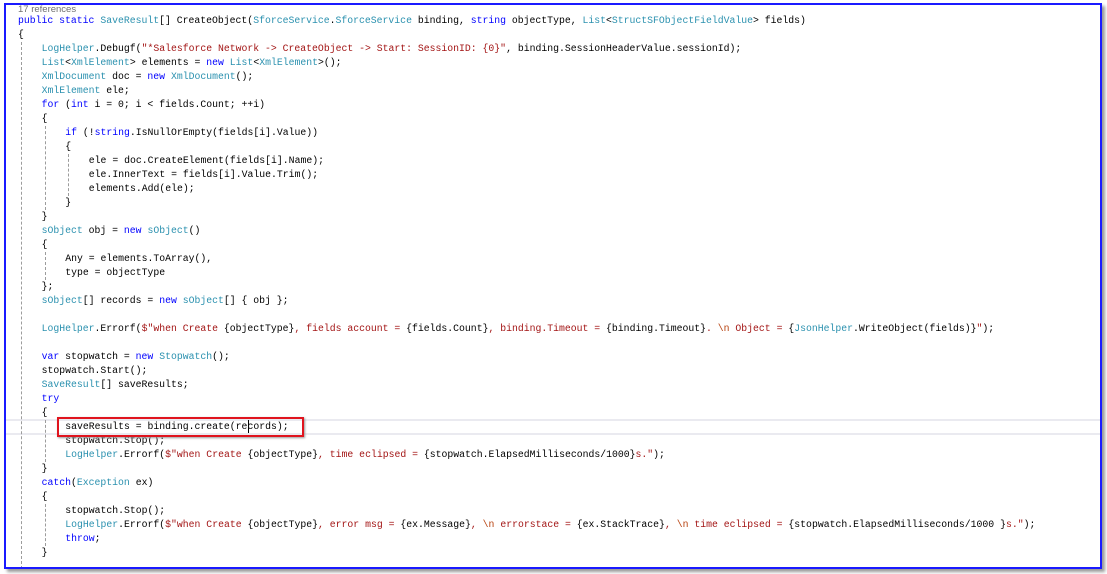  Describe the element at coordinates (71, 132) in the screenshot. I see `code-token: if` at that location.